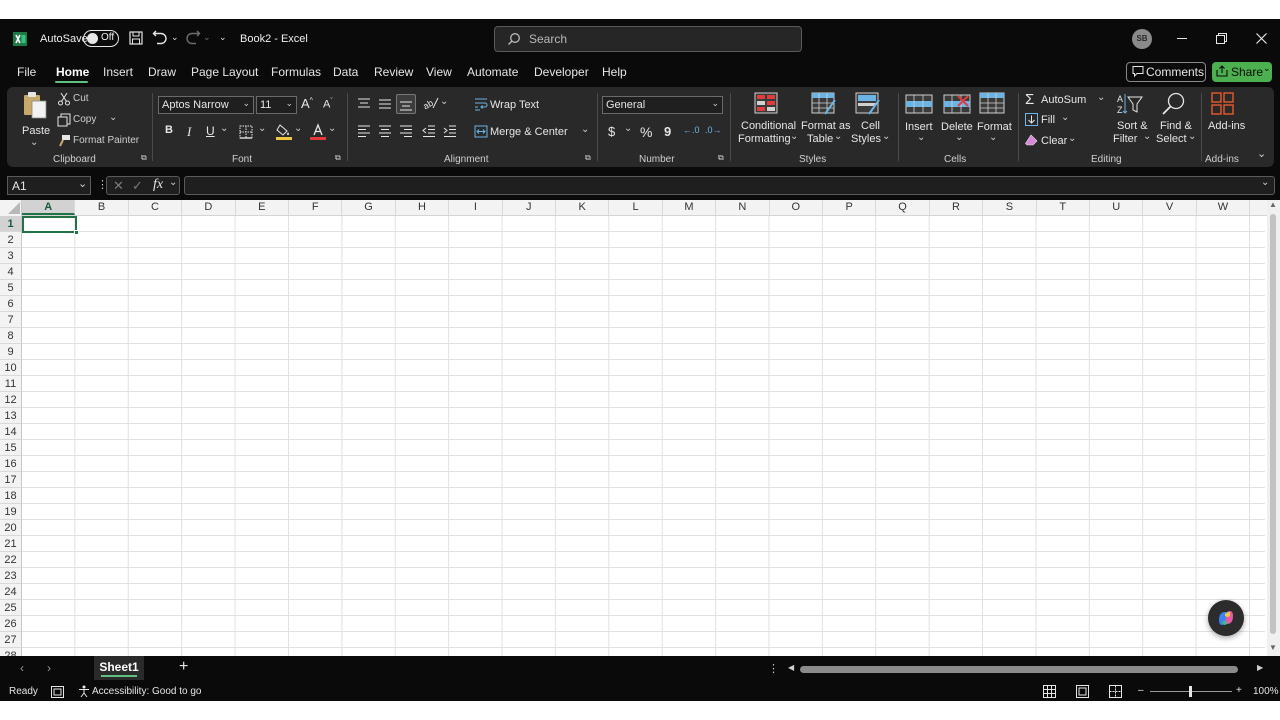 The width and height of the screenshot is (1280, 720). What do you see at coordinates (1260, 667) in the screenshot?
I see `scroll-right-icon: ▶` at bounding box center [1260, 667].